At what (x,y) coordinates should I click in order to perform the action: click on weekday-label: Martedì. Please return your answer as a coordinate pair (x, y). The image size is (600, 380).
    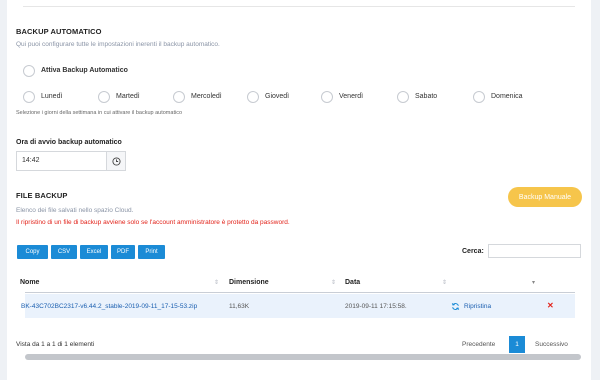
    Looking at the image, I should click on (128, 96).